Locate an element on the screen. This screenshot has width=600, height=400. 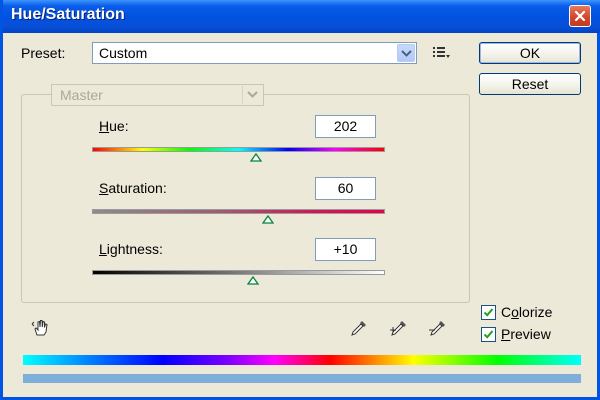
list-menu-icon is located at coordinates (442, 53).